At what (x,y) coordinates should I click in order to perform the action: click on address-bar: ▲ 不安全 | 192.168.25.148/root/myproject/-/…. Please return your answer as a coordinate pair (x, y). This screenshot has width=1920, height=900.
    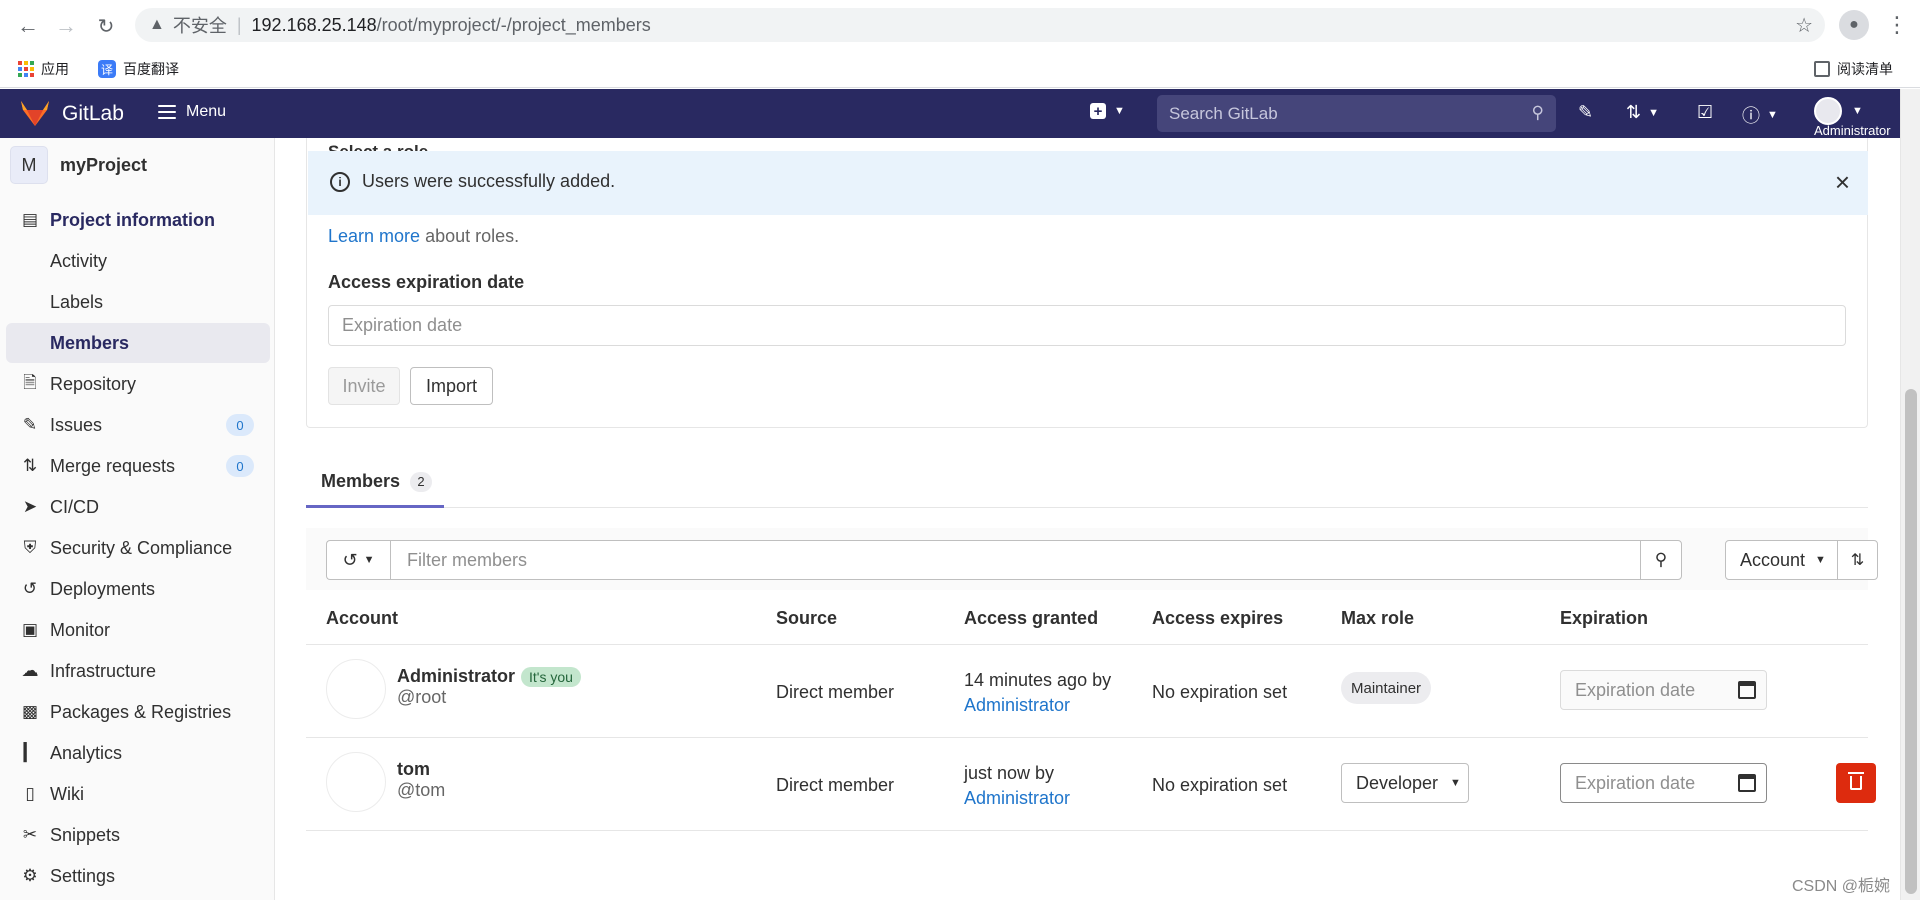
    Looking at the image, I should click on (980, 25).